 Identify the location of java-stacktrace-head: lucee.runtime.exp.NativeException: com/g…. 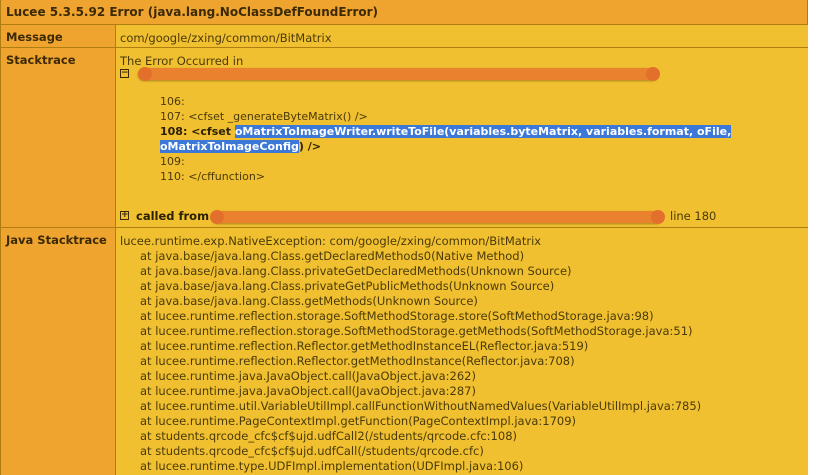
(331, 241).